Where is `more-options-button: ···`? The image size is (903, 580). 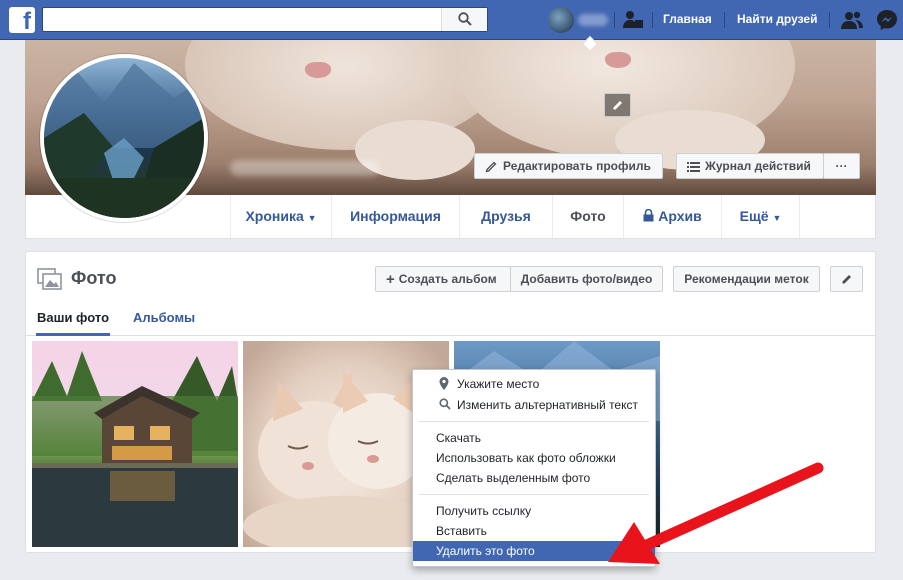
more-options-button: ··· is located at coordinates (841, 166).